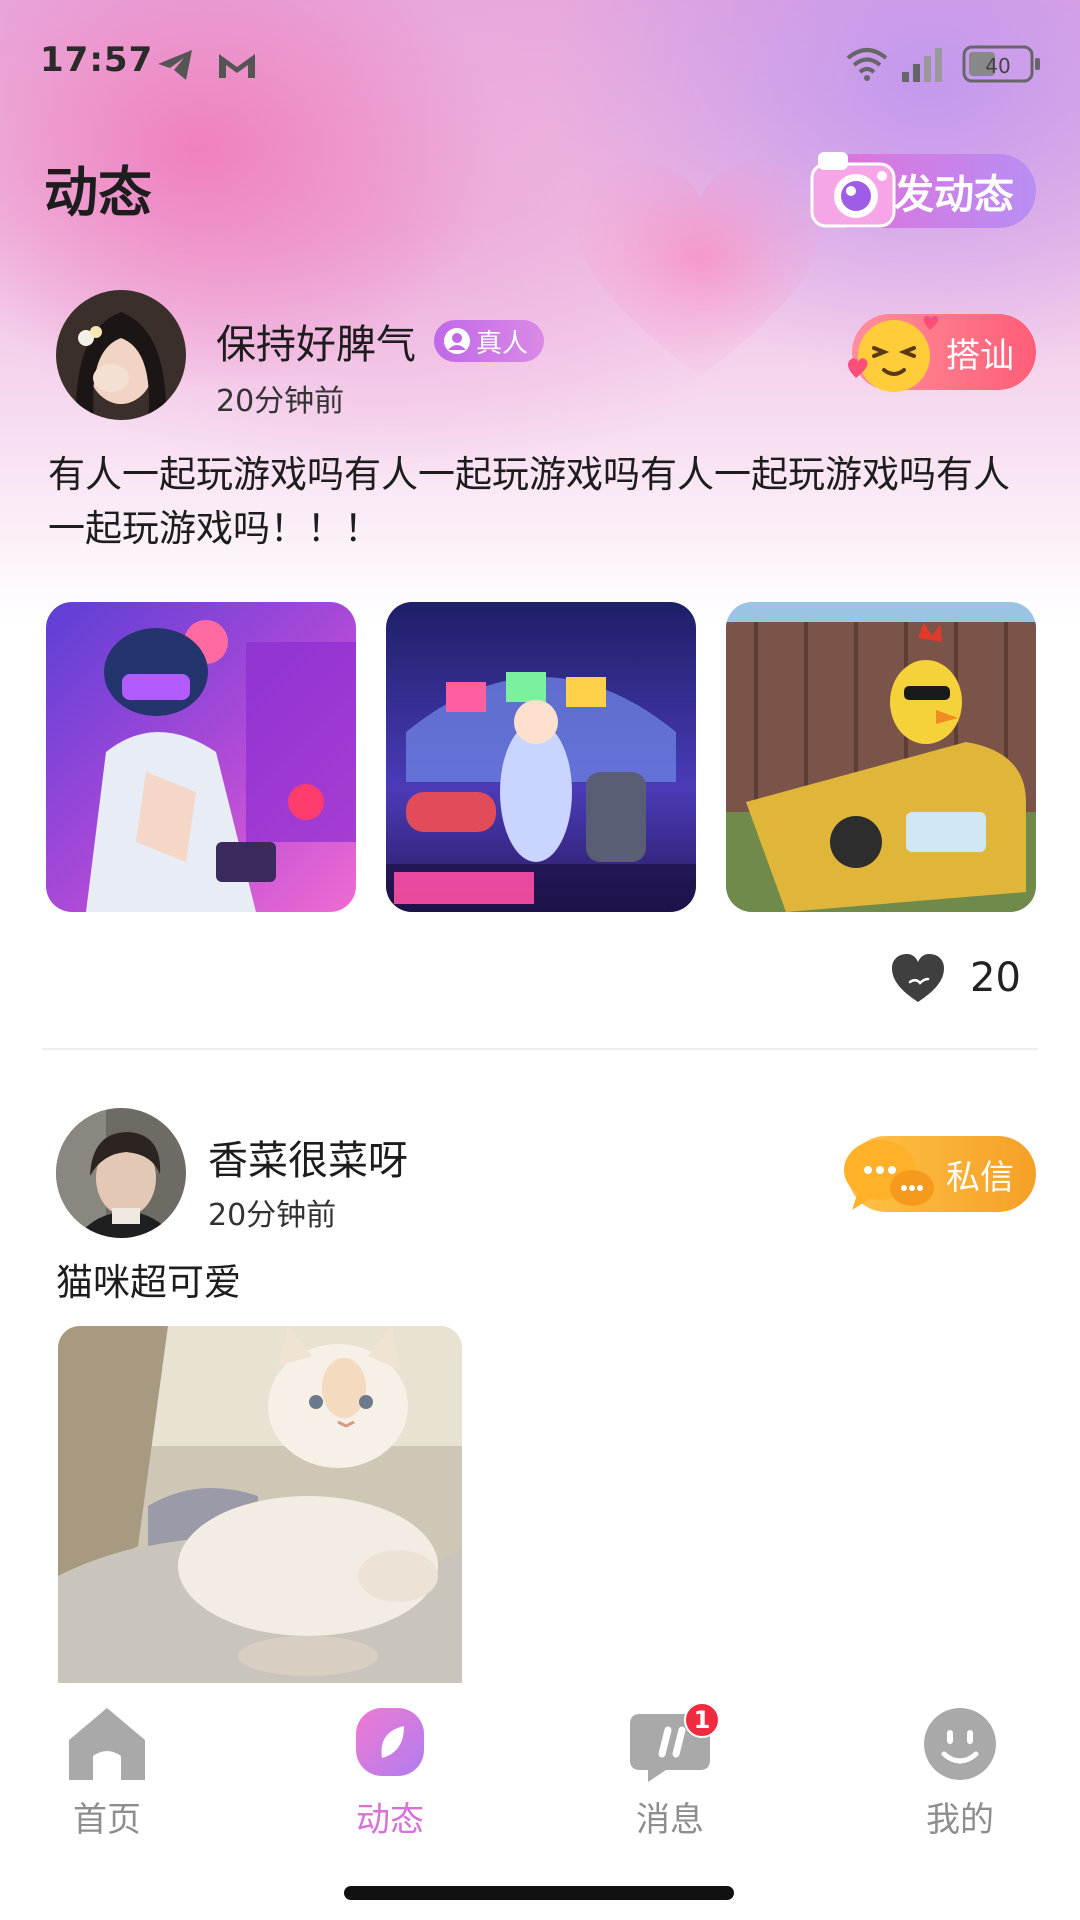 The image size is (1080, 1920). I want to click on tab-home: 首页, so click(107, 1770).